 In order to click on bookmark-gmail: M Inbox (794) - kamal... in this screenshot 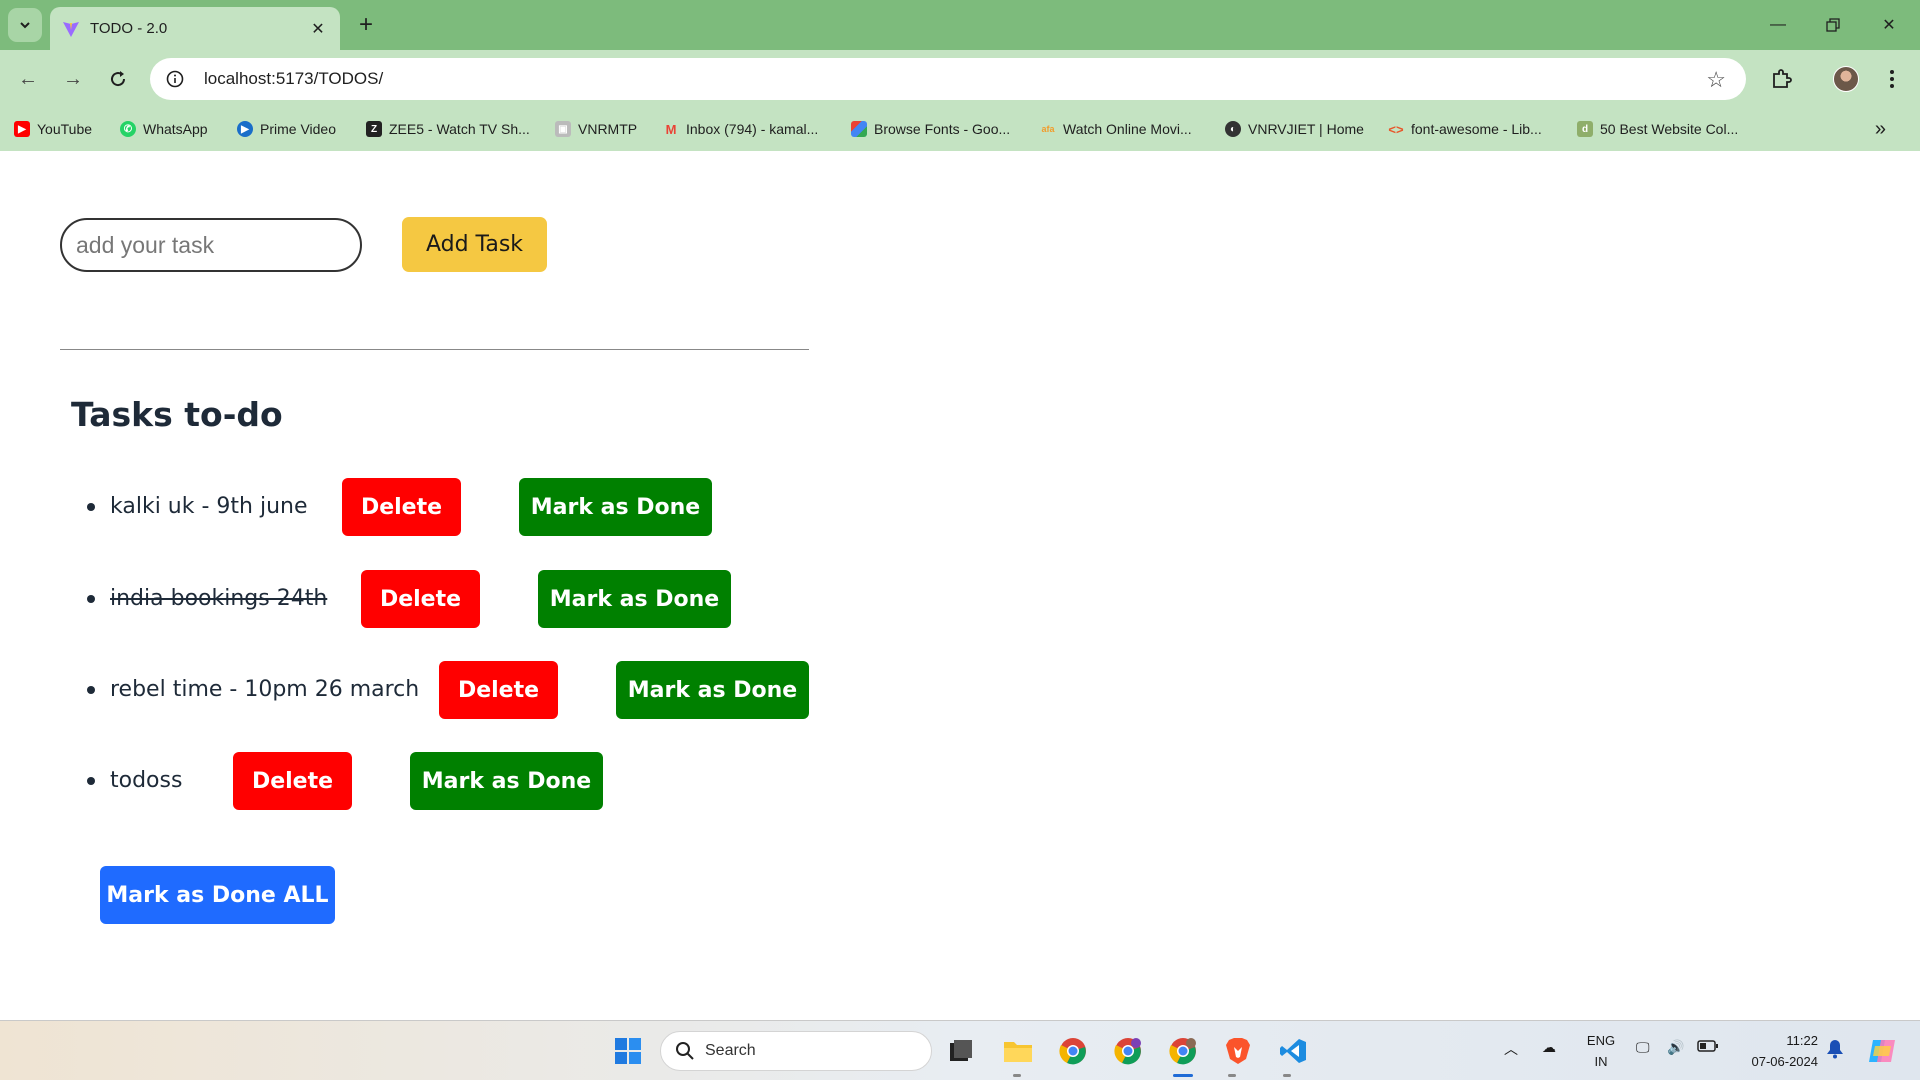, I will do `click(741, 129)`.